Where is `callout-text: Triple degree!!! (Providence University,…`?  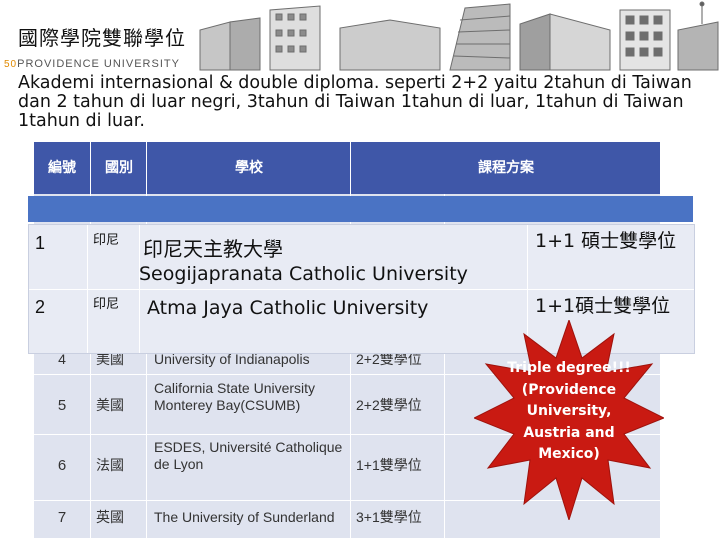 callout-text: Triple degree!!! (Providence University,… is located at coordinates (569, 411).